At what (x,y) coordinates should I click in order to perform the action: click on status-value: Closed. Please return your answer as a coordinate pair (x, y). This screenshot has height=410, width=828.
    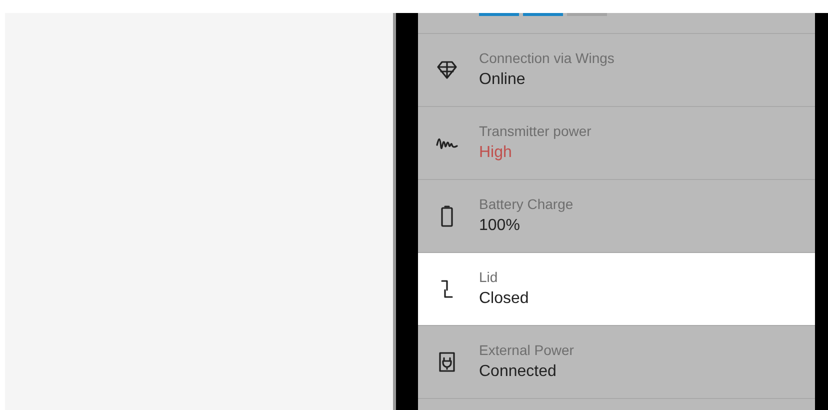
    Looking at the image, I should click on (504, 299).